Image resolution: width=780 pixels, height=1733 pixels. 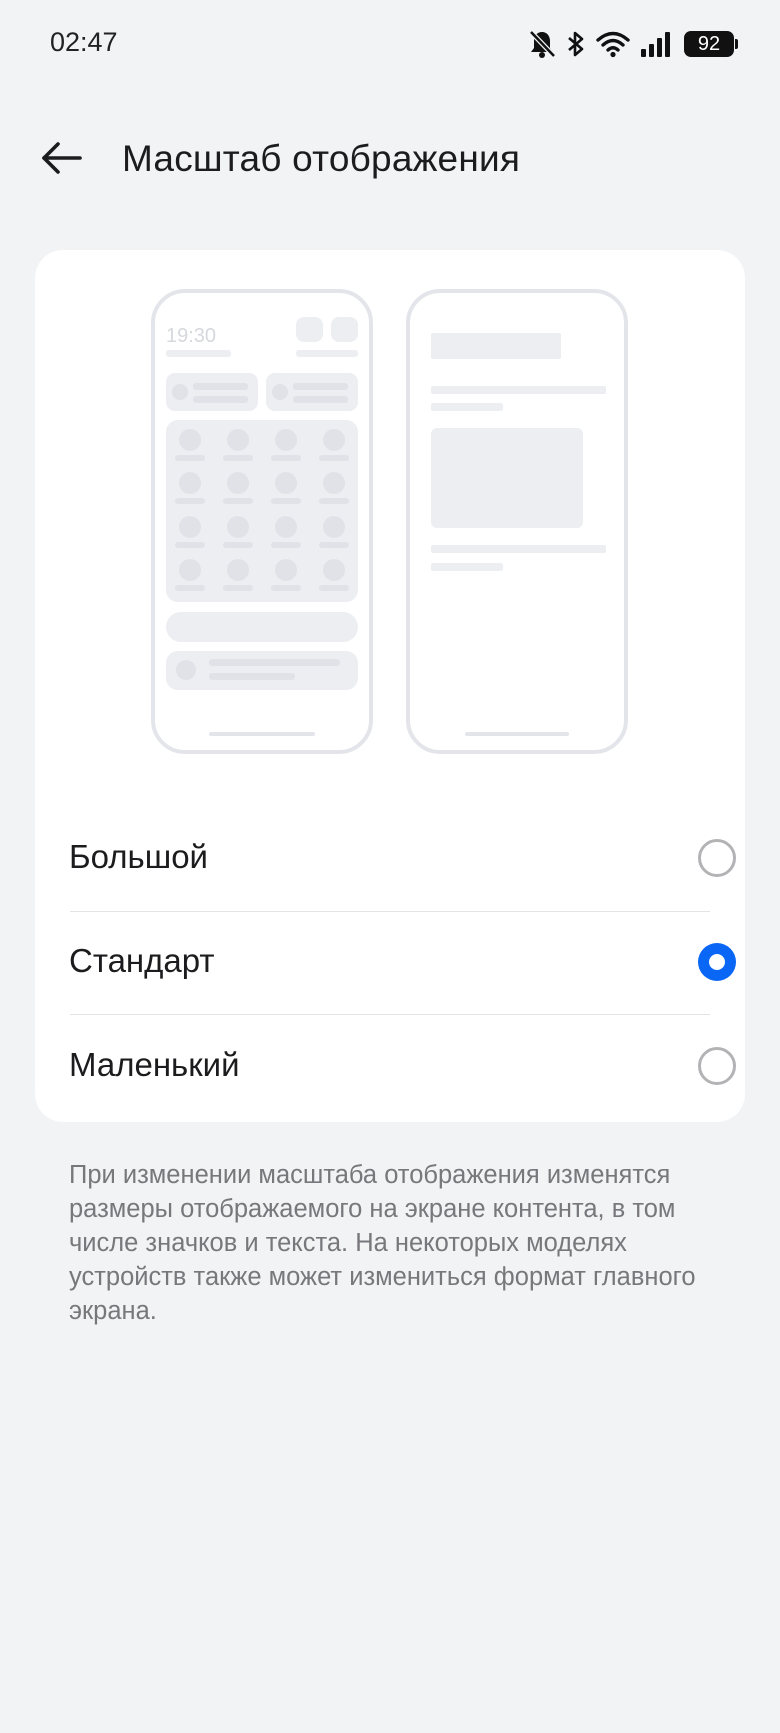 What do you see at coordinates (321, 158) in the screenshot?
I see `page-title: Масштаб отображения` at bounding box center [321, 158].